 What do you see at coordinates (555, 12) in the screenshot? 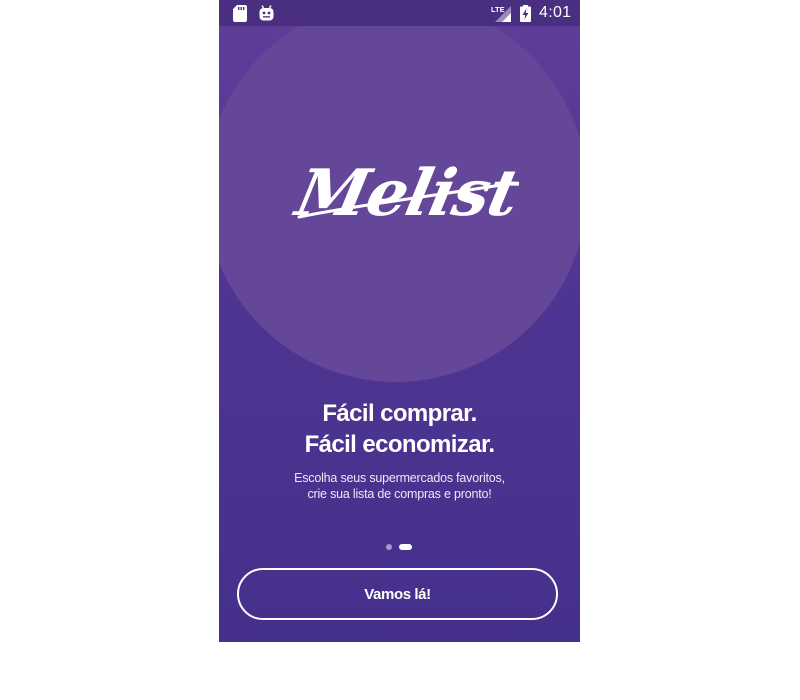
I see `status-time: 4:01` at bounding box center [555, 12].